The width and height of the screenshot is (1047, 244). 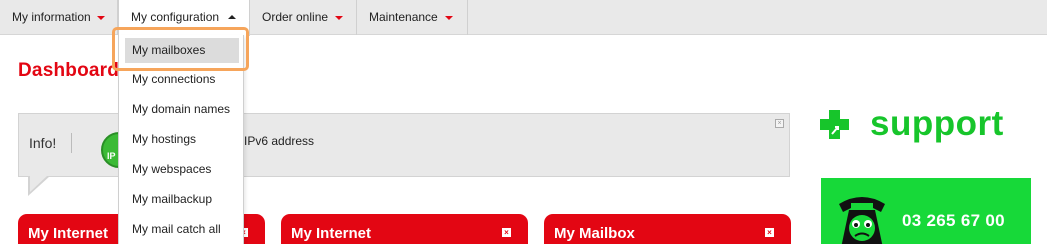 I want to click on nav-item-label: Order online, so click(x=295, y=17).